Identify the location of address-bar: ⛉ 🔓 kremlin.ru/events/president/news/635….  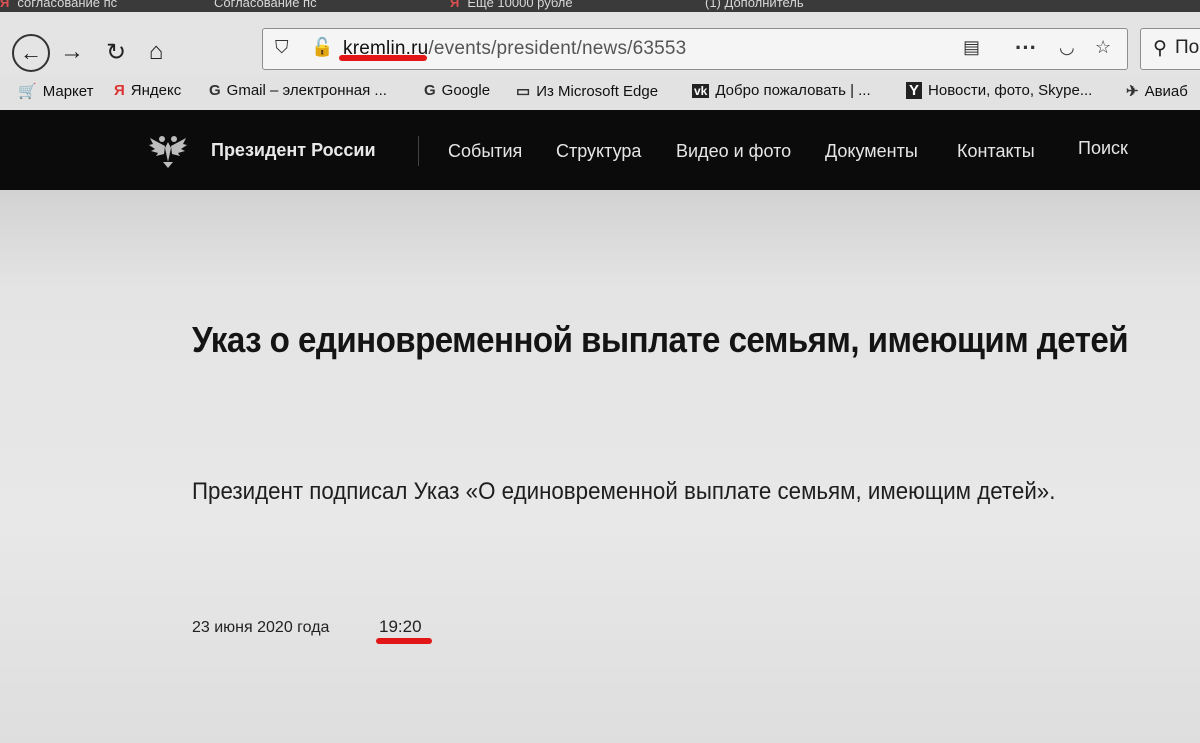
(695, 49).